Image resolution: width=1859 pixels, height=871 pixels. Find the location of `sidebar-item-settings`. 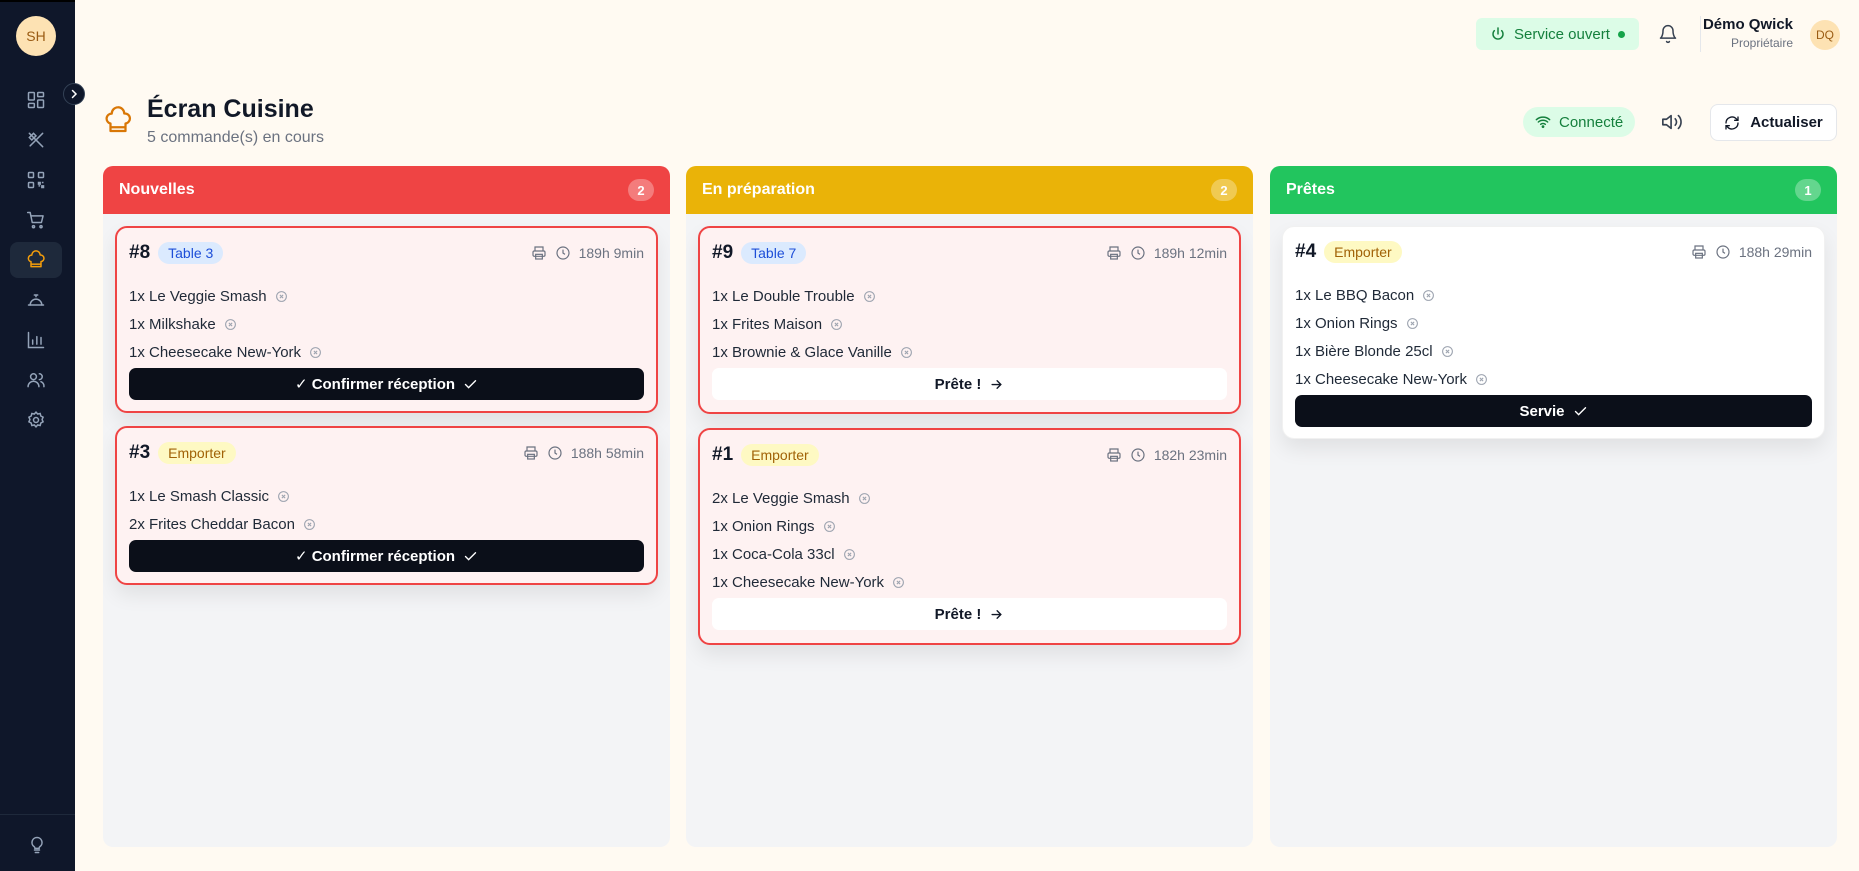

sidebar-item-settings is located at coordinates (36, 420).